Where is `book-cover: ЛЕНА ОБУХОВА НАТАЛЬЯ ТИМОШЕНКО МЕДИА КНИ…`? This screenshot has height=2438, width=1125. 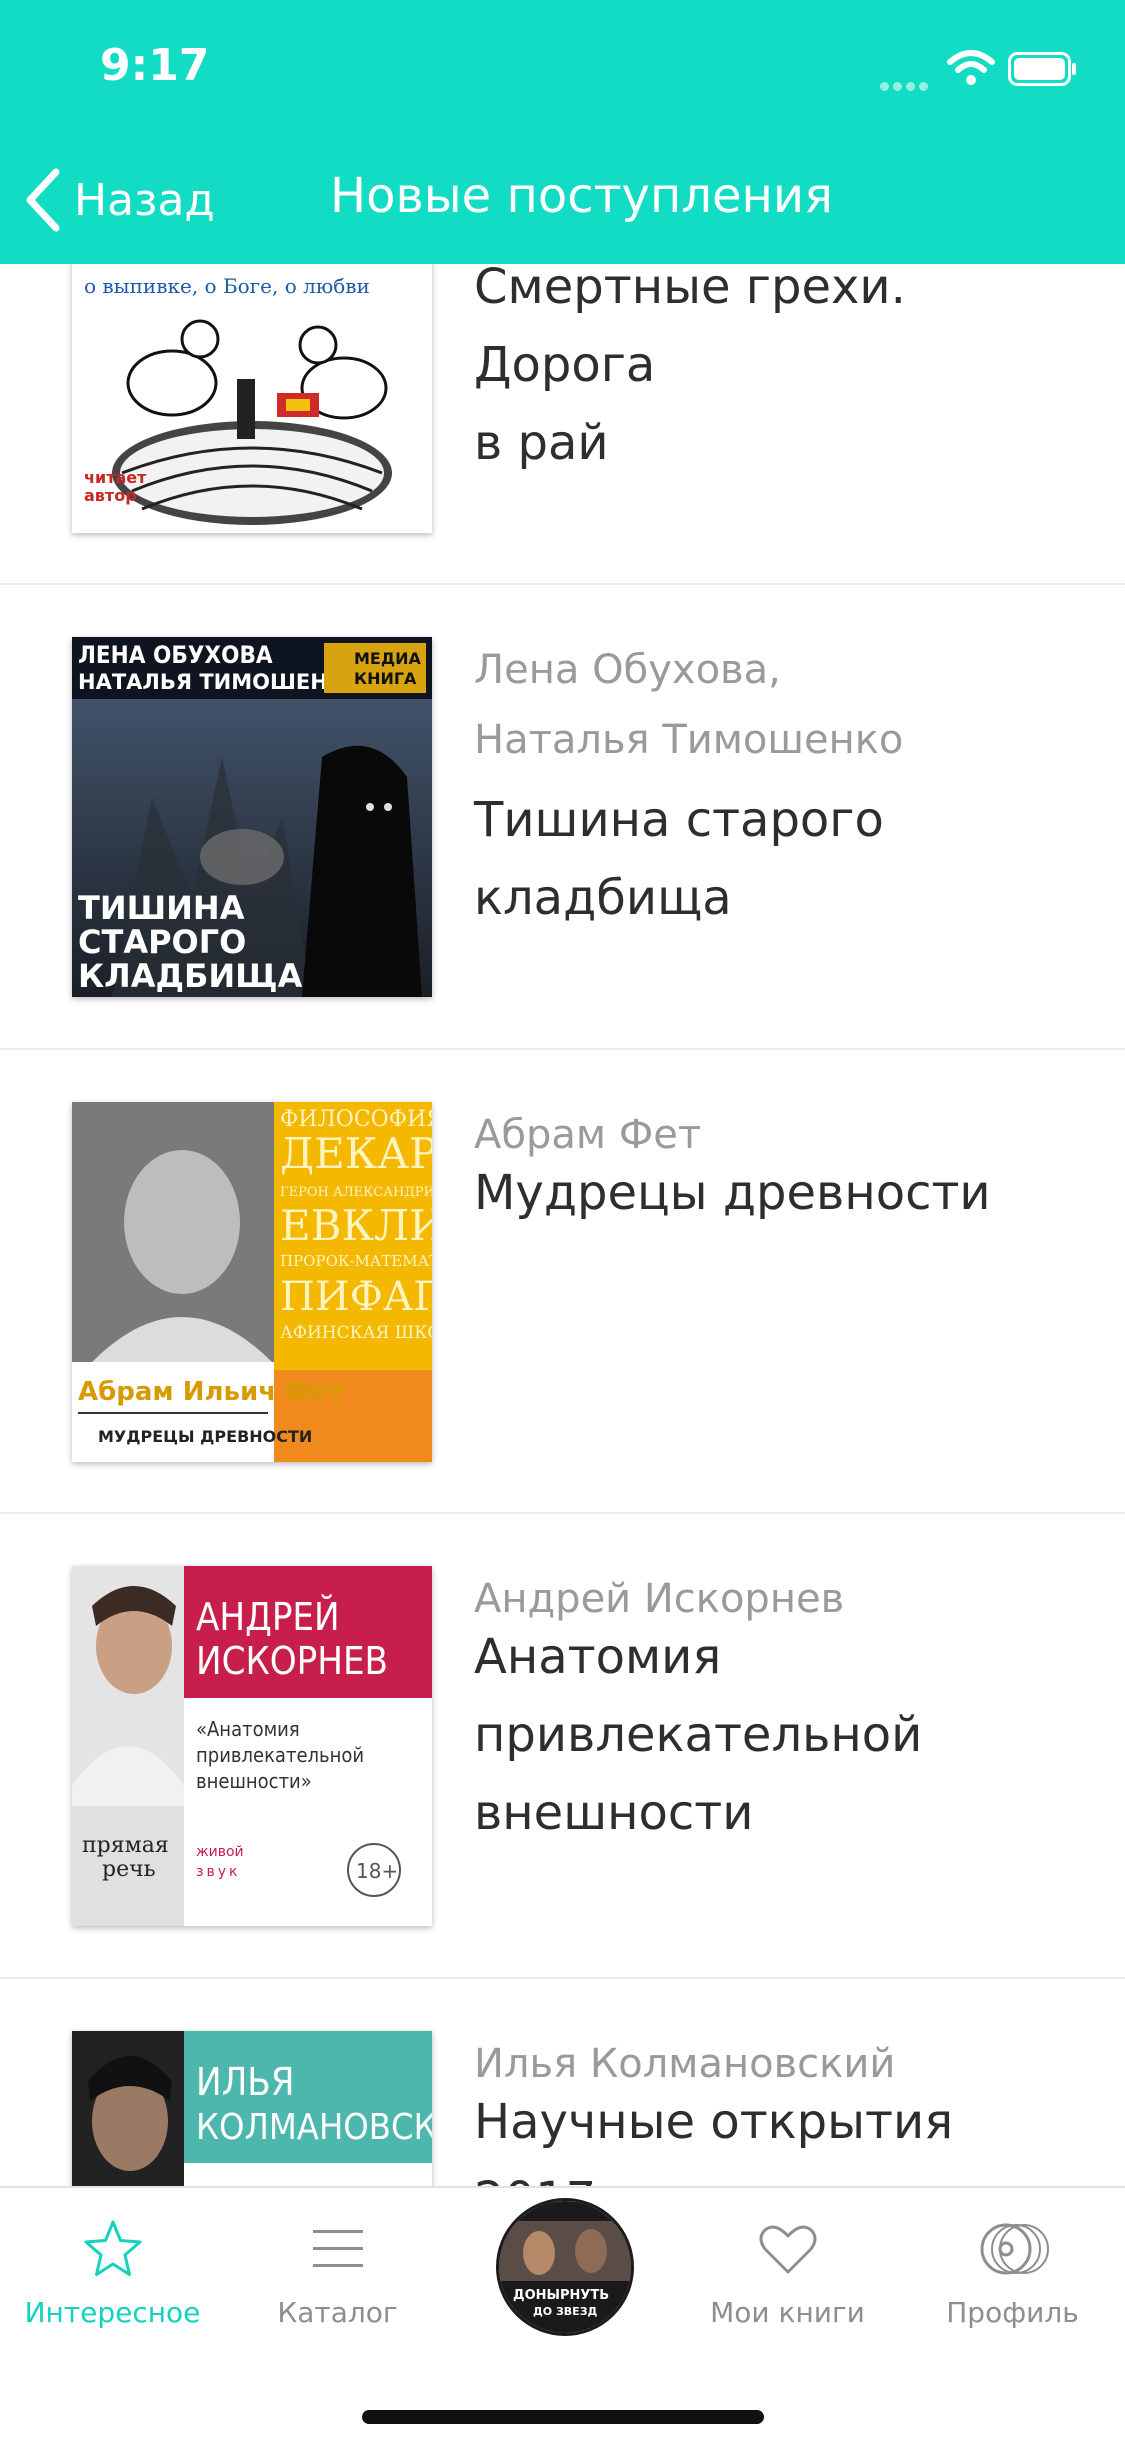
book-cover: ЛЕНА ОБУХОВА НАТАЛЬЯ ТИМОШЕНКО МЕДИА КНИ… is located at coordinates (252, 817).